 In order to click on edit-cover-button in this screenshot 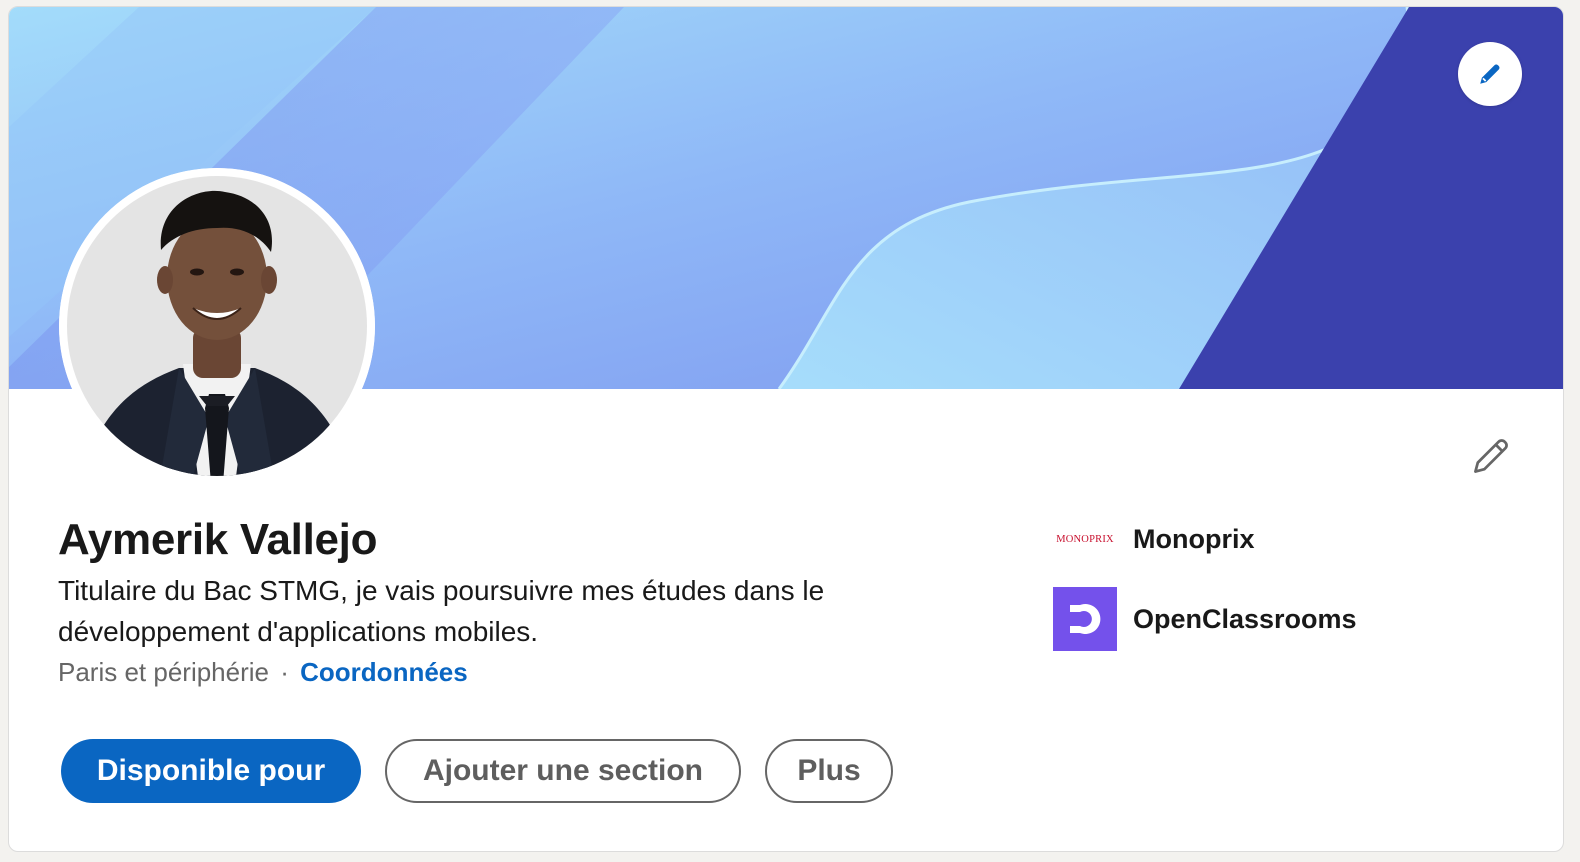, I will do `click(1490, 74)`.